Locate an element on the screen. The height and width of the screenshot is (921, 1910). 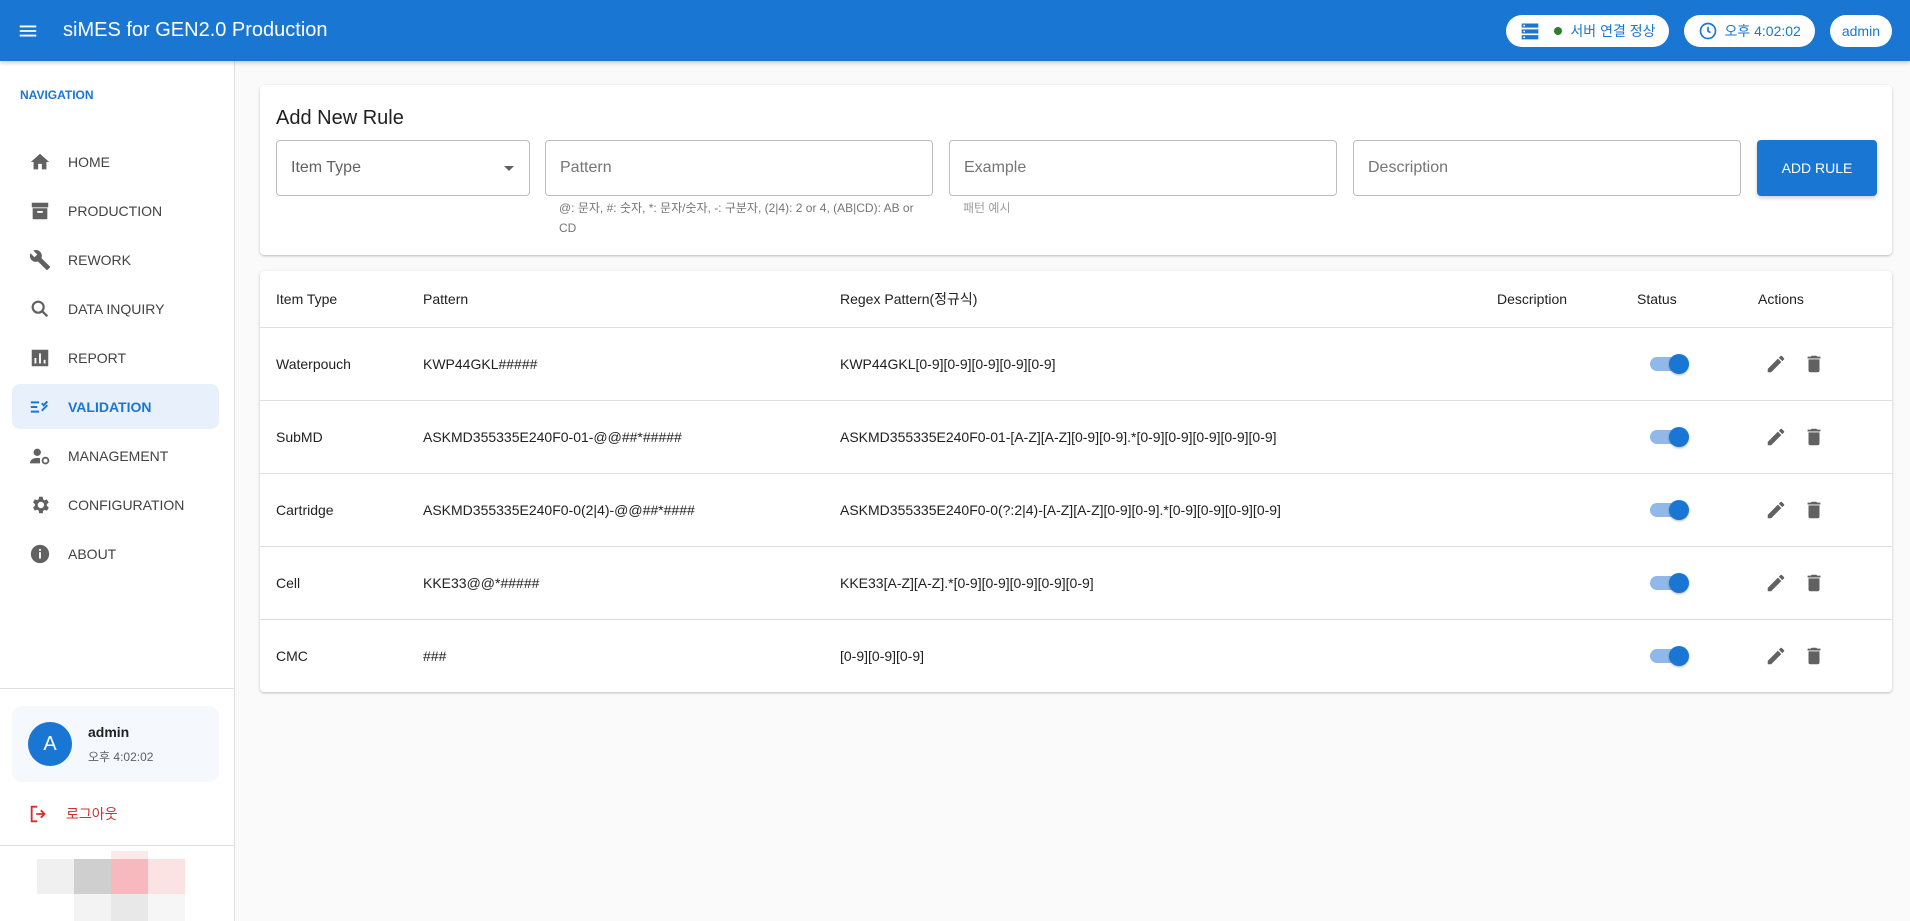
sidebar-item-report: REPORT is located at coordinates (115, 357).